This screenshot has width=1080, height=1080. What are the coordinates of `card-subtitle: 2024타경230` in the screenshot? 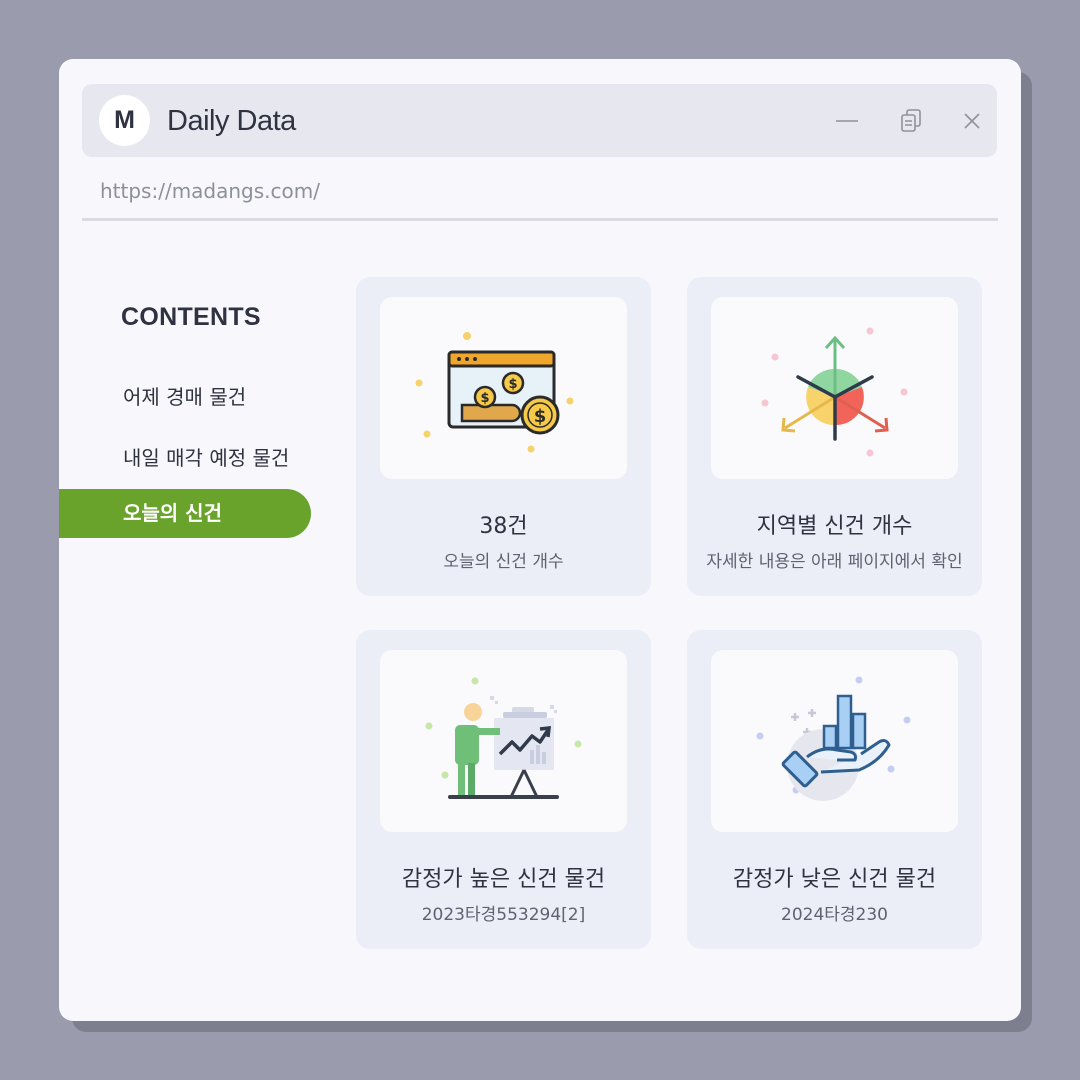 It's located at (834, 915).